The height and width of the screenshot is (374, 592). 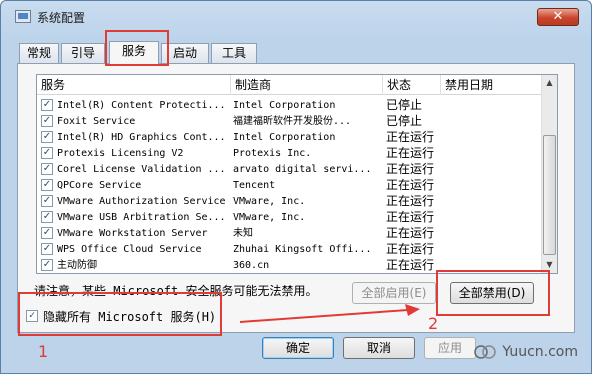 I want to click on service-name: VMware Workstation Server, so click(x=132, y=233).